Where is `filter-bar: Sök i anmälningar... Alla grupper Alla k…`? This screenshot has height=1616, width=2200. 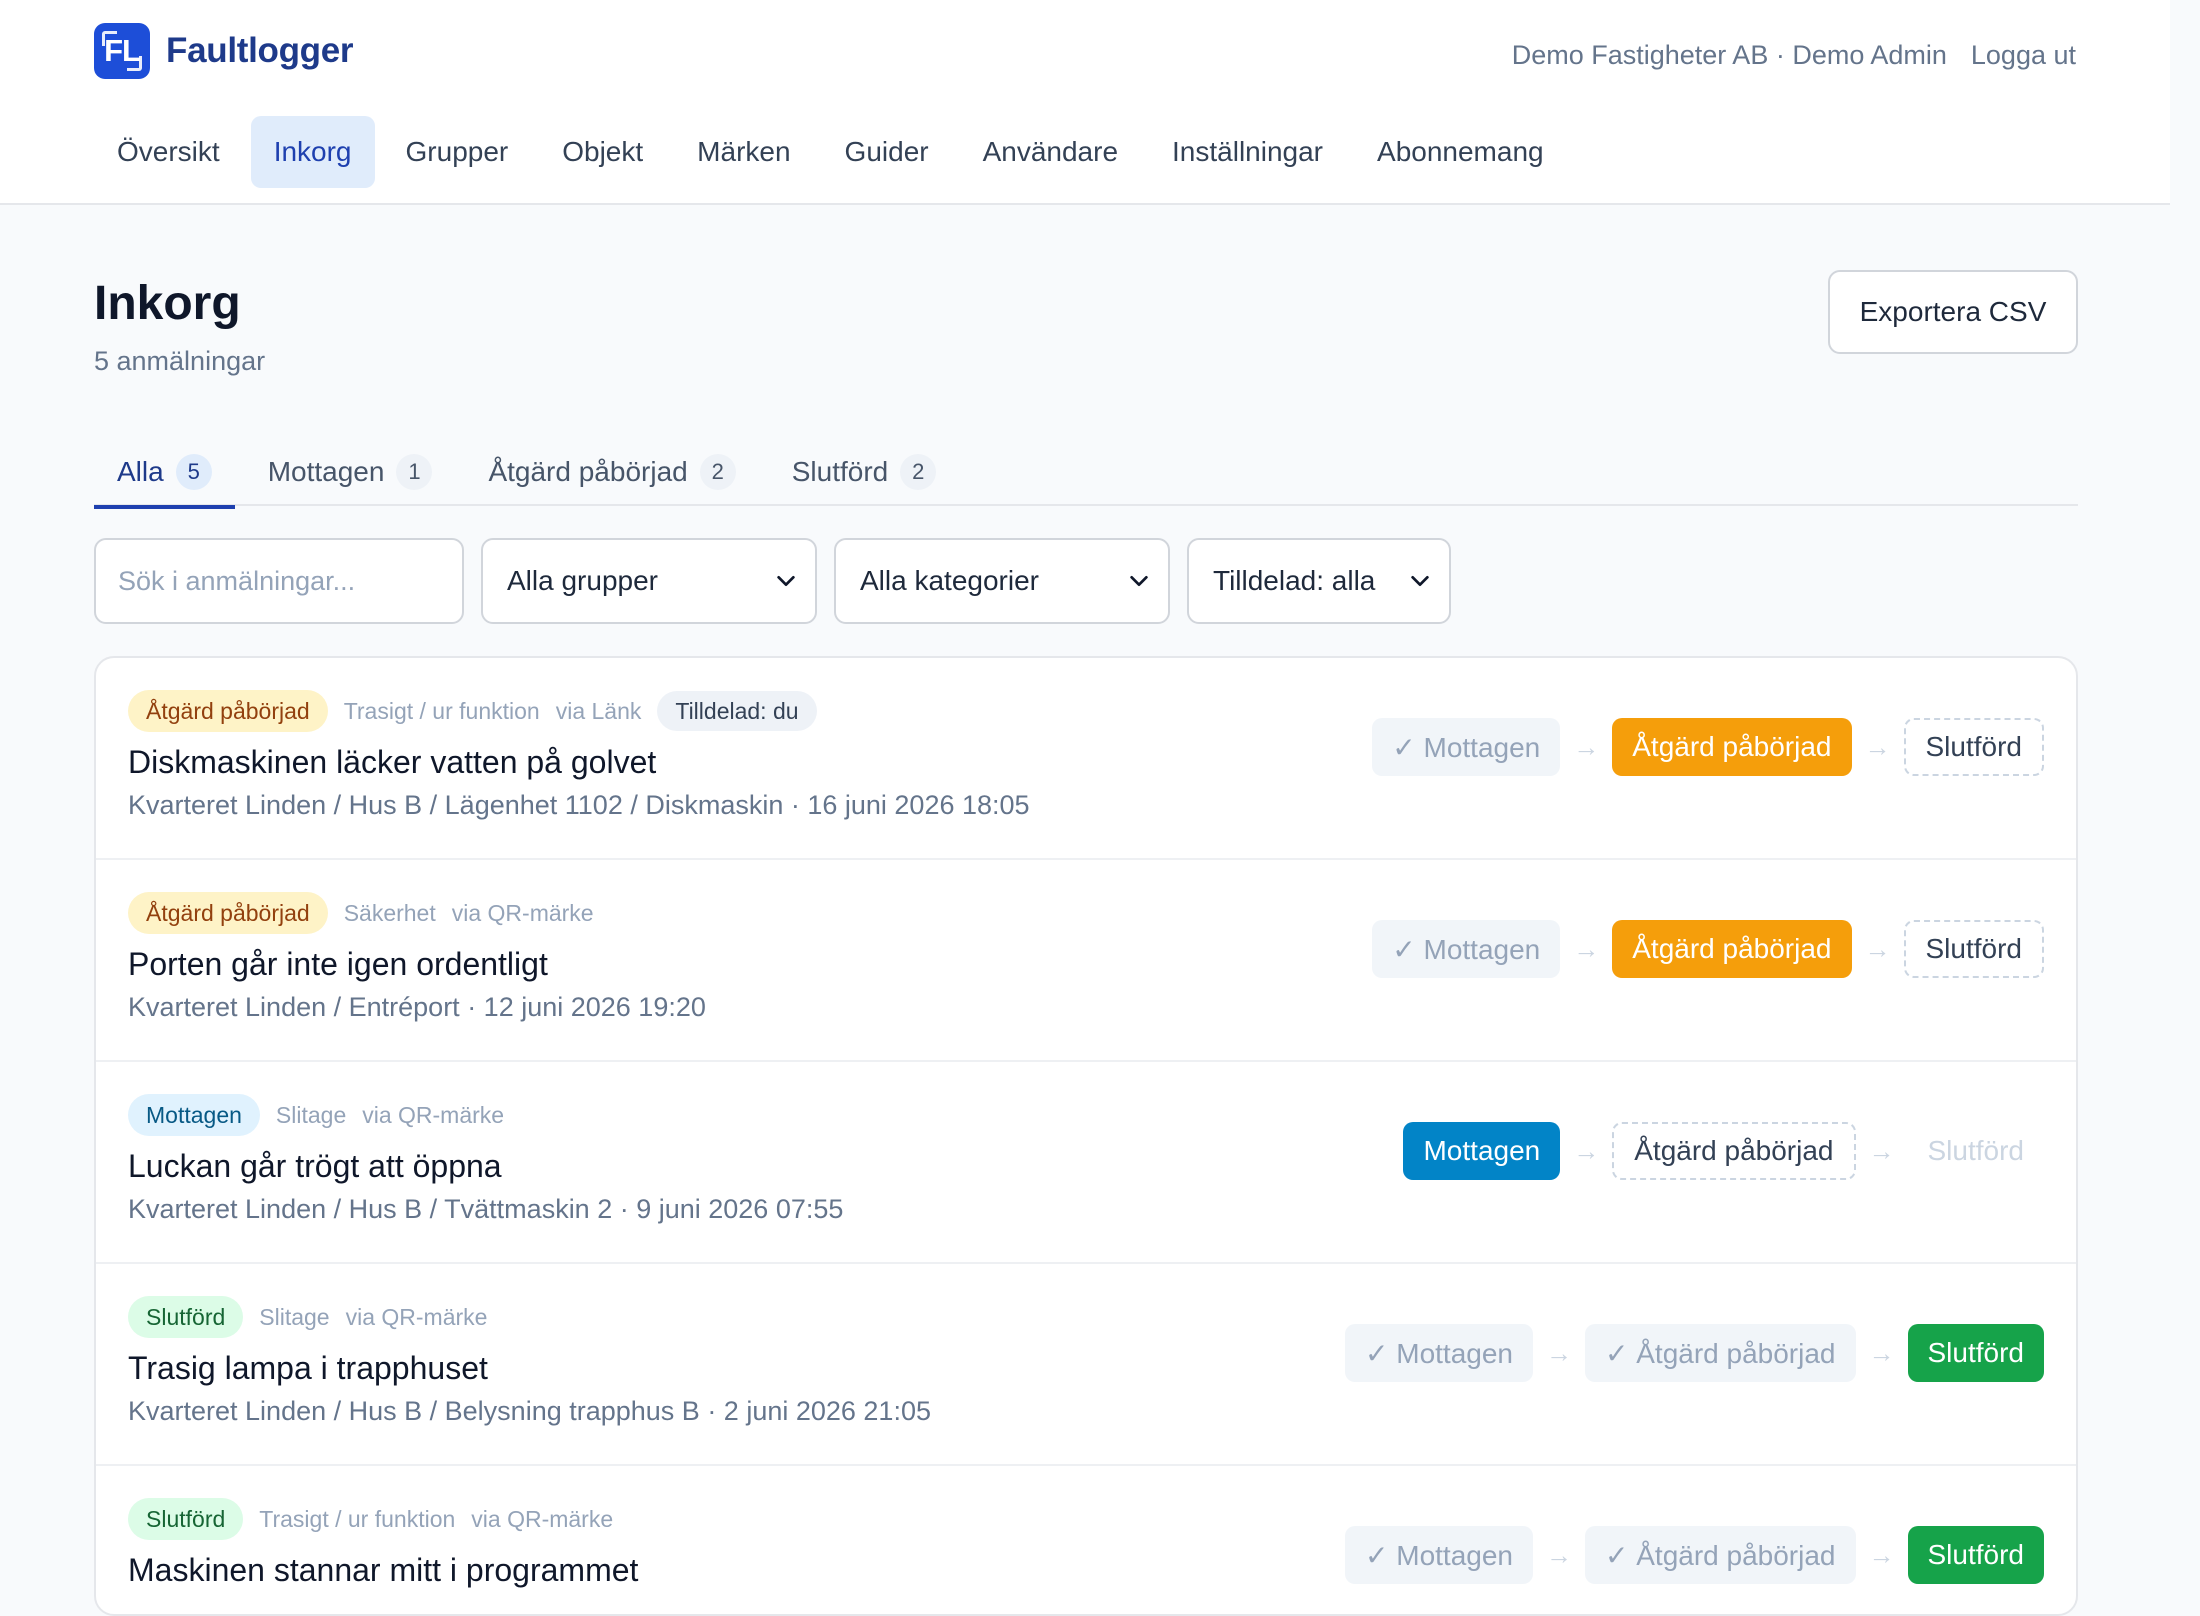 filter-bar: Sök i anmälningar... Alla grupper Alla k… is located at coordinates (772, 581).